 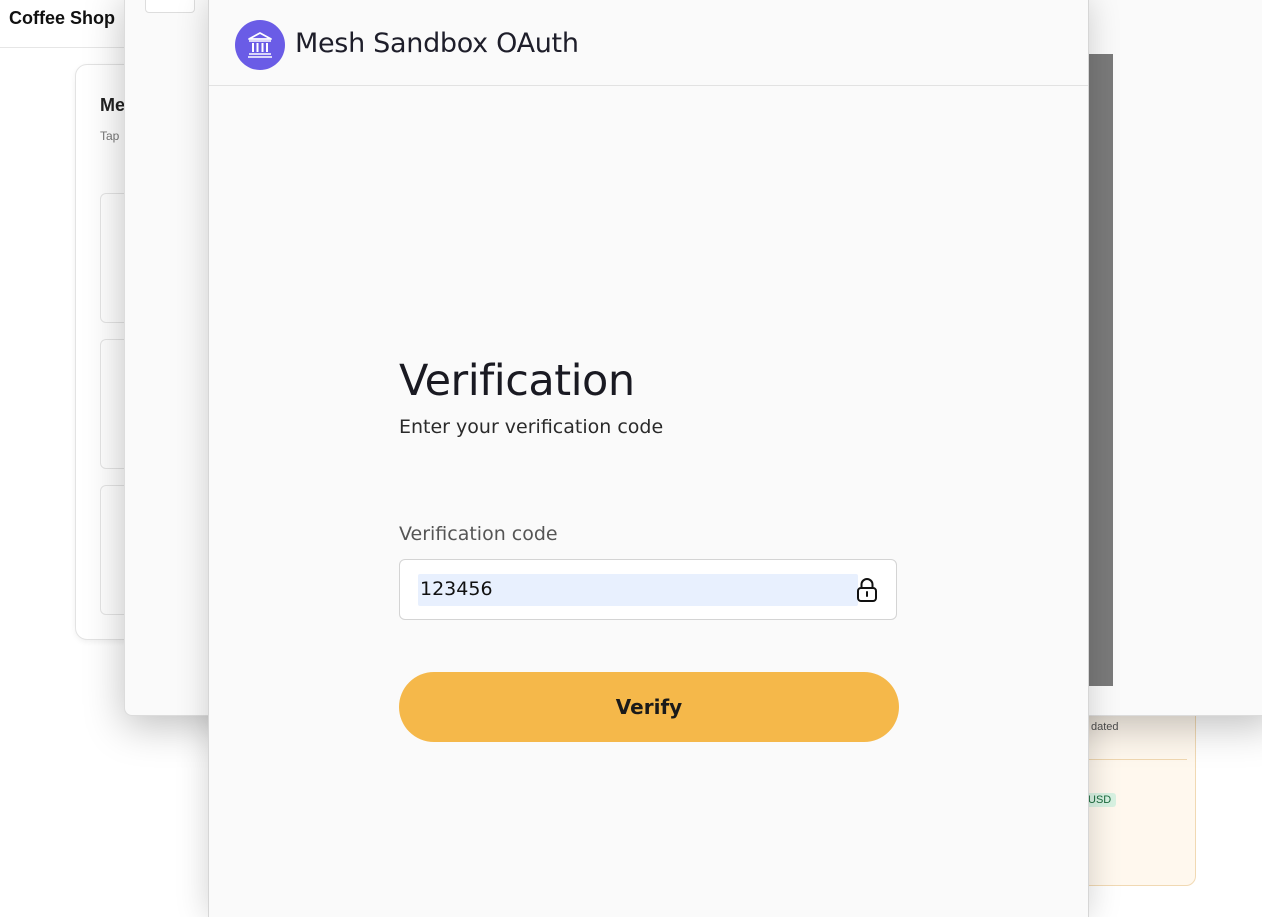 I want to click on modal-title: Mesh Sandbox OAuth, so click(x=437, y=43).